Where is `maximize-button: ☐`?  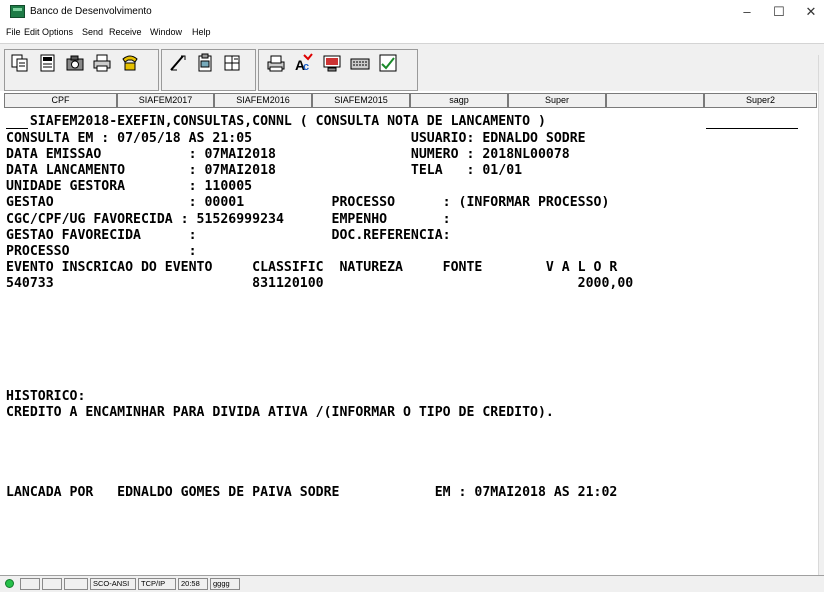
maximize-button: ☐ is located at coordinates (779, 12).